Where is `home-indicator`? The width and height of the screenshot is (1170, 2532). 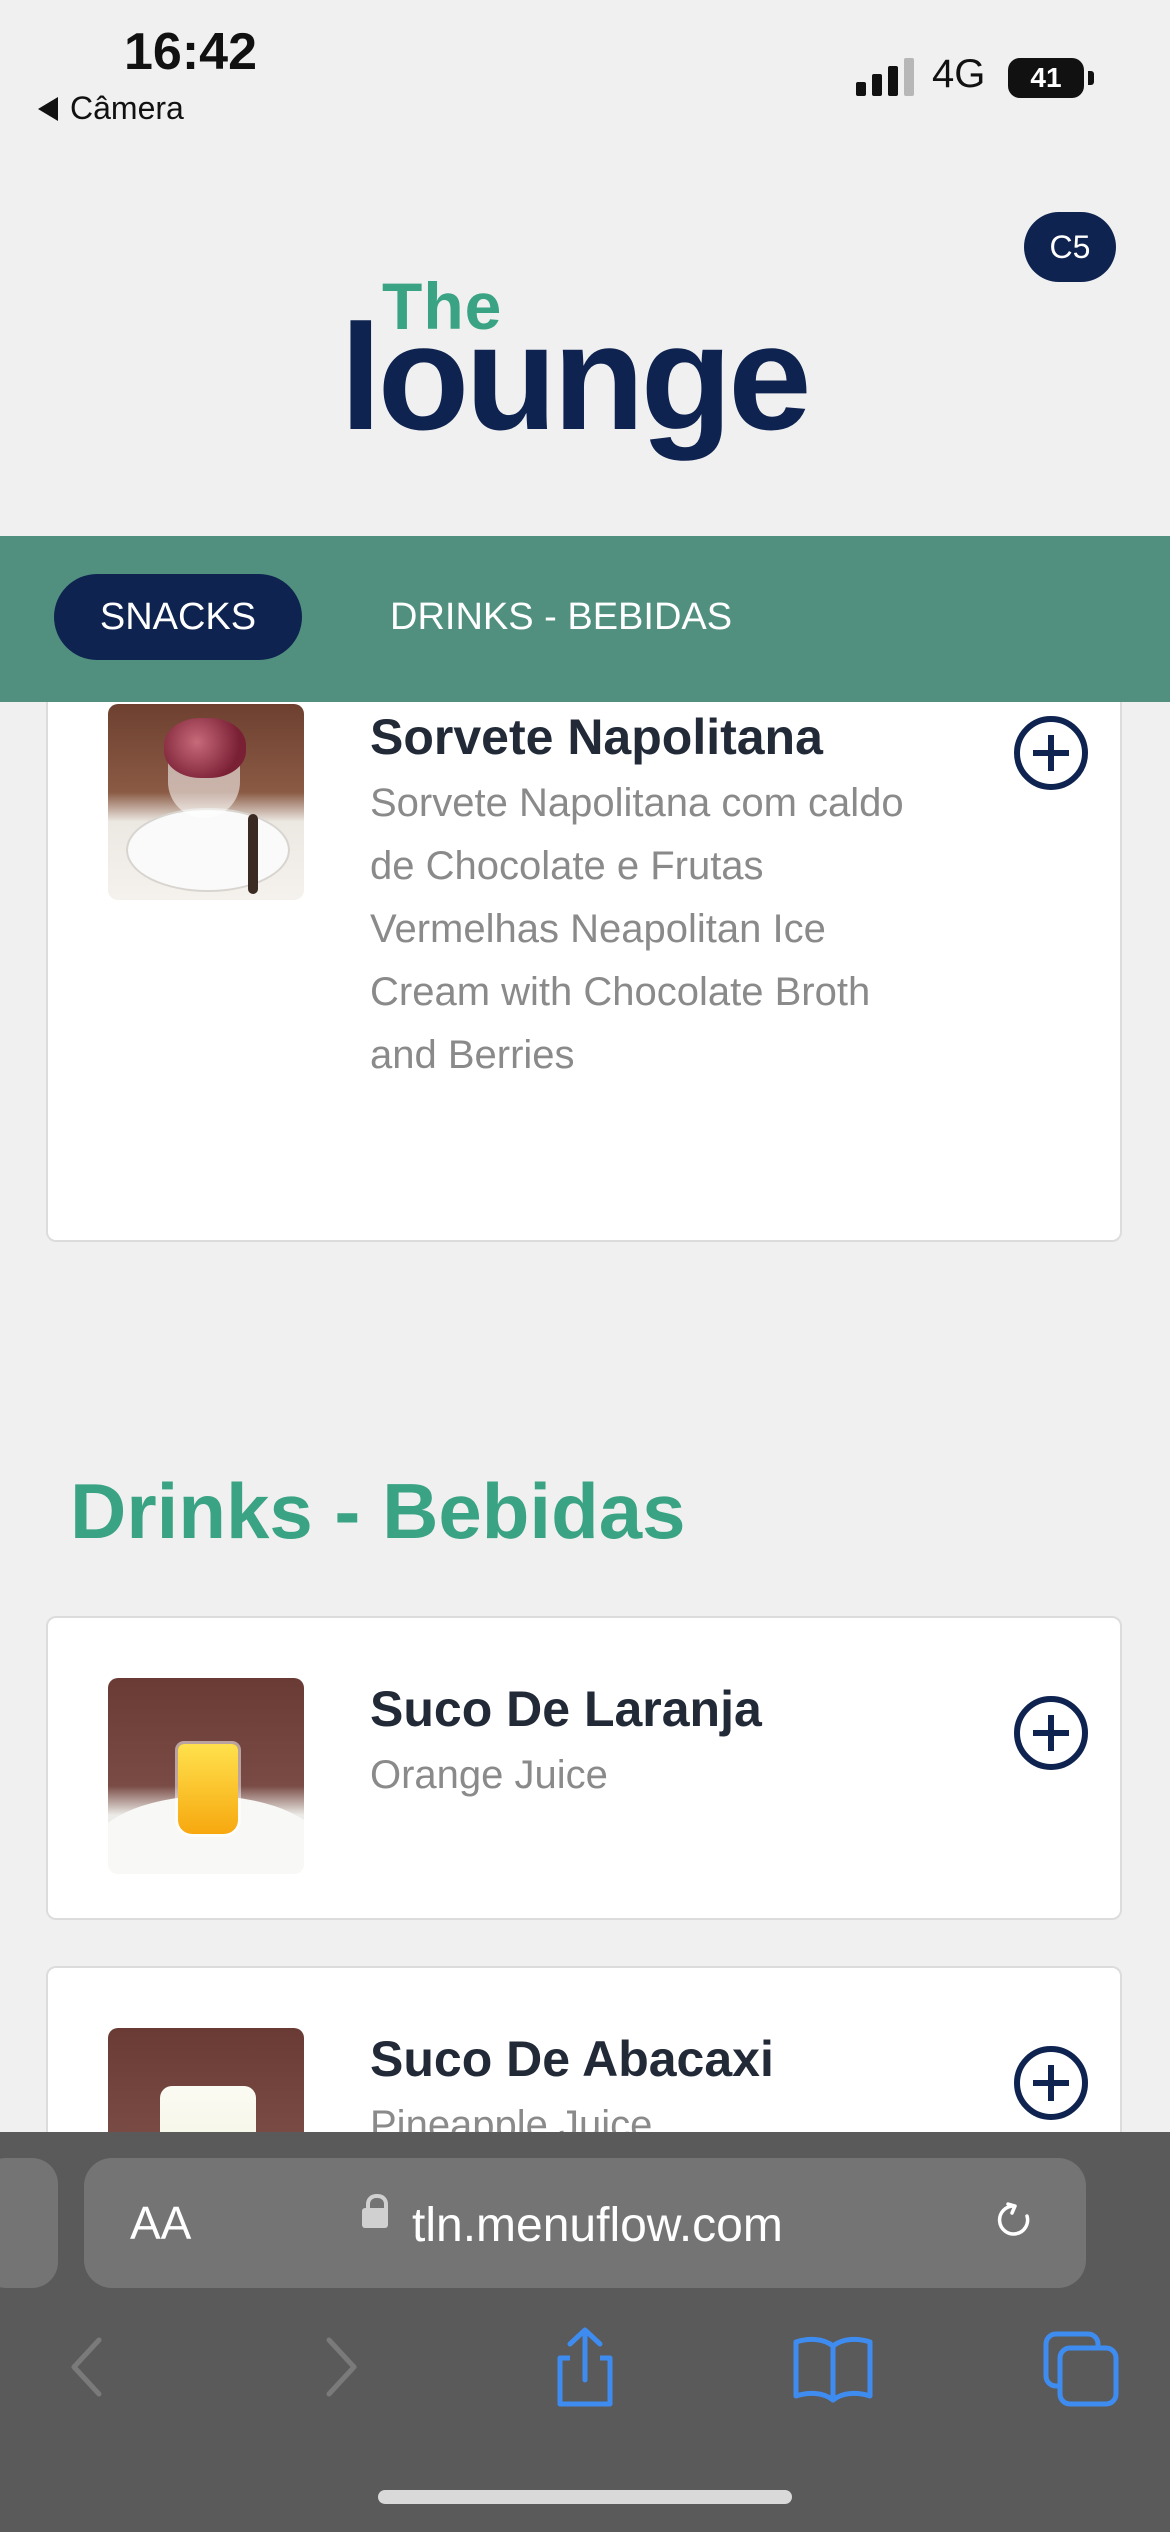 home-indicator is located at coordinates (585, 2497).